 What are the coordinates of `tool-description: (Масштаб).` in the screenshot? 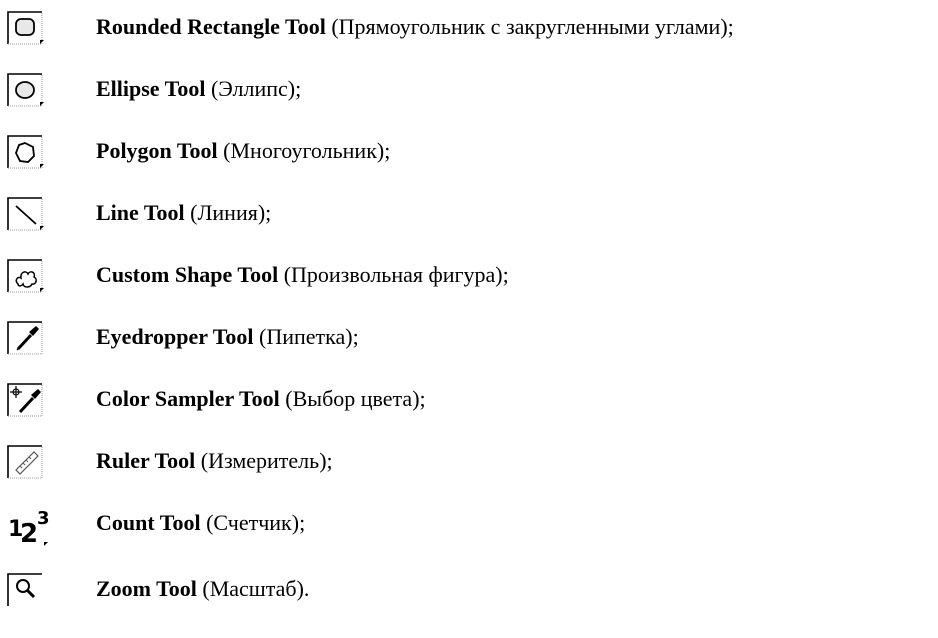 It's located at (253, 588).